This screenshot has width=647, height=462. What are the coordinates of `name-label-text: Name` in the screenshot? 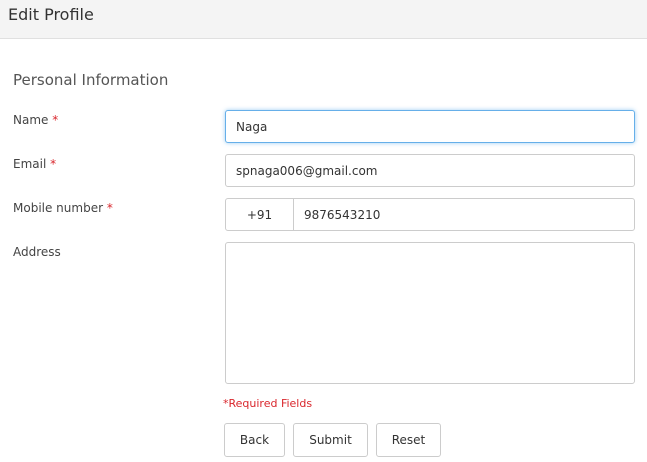 It's located at (31, 120).